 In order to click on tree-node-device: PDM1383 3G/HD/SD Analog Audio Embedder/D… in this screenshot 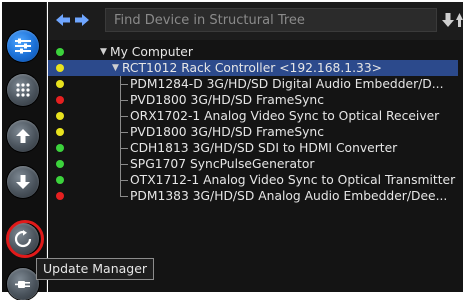, I will do `click(253, 196)`.